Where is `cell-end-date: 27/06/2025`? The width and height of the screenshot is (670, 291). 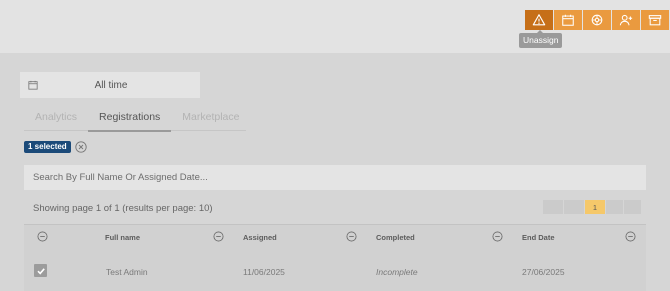 cell-end-date: 27/06/2025 is located at coordinates (543, 272).